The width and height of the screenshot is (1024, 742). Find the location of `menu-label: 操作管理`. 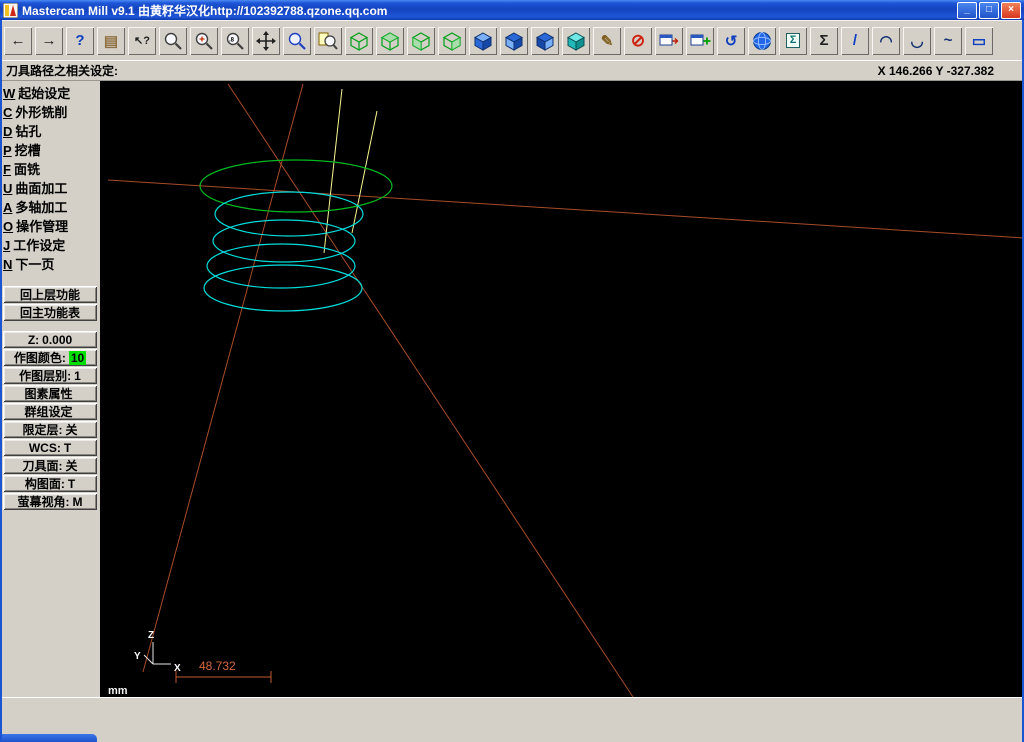

menu-label: 操作管理 is located at coordinates (42, 226).